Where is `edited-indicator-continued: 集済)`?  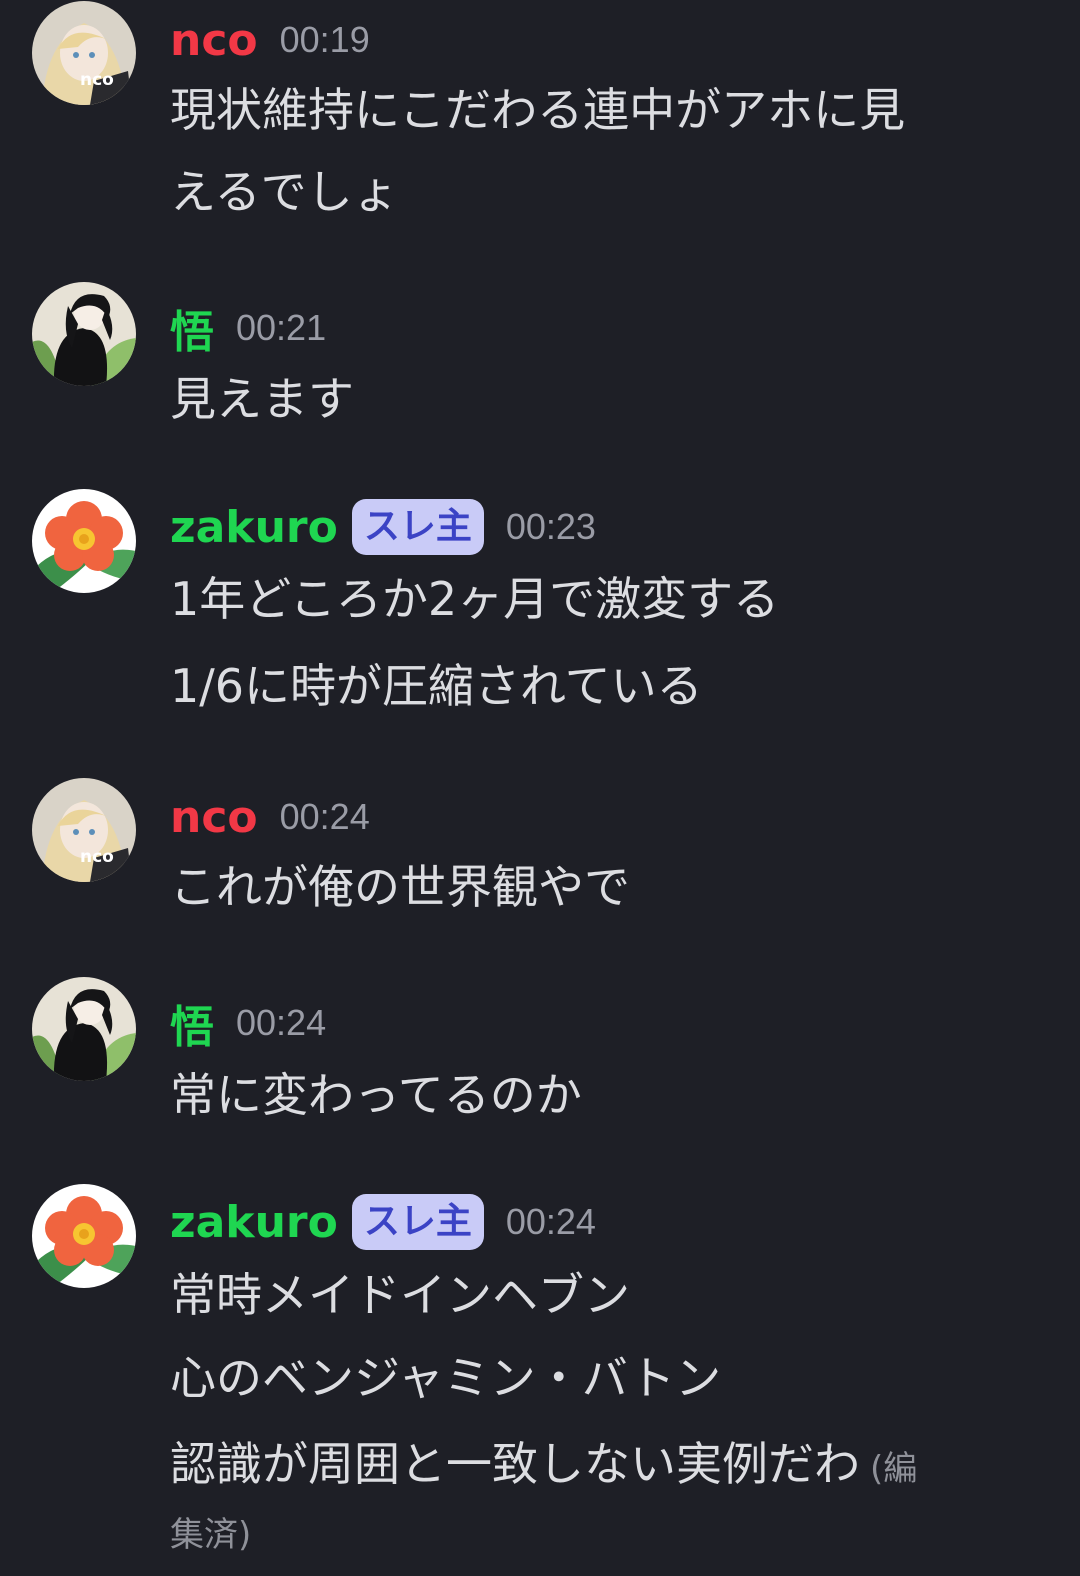
edited-indicator-continued: 集済) is located at coordinates (211, 1535).